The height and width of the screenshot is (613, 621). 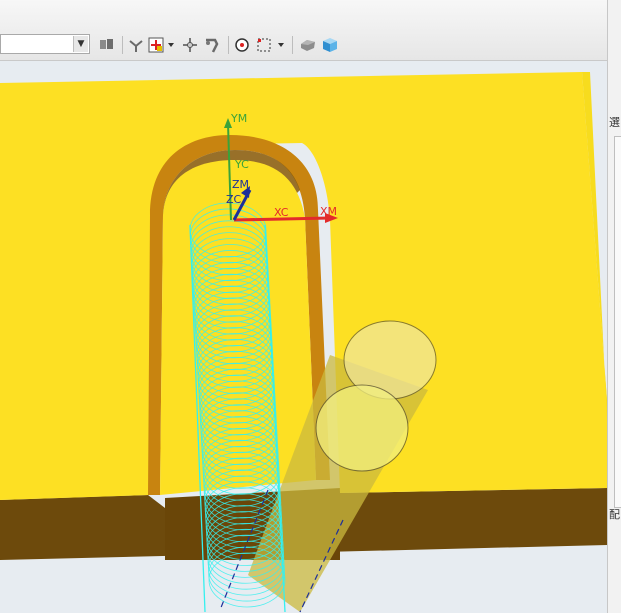 What do you see at coordinates (136, 45) in the screenshot?
I see `point-filter-icon` at bounding box center [136, 45].